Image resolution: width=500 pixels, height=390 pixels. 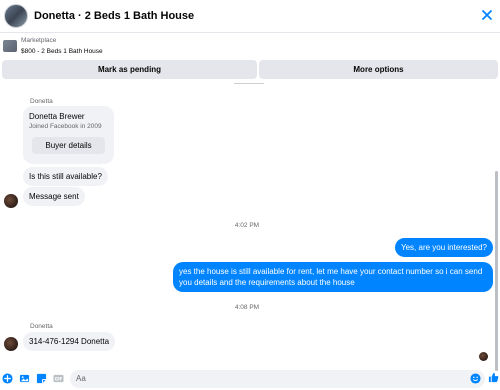 I want to click on marketplace-listing: Marketplace $800 - 2 Beds 1 Bath House, so click(x=250, y=46).